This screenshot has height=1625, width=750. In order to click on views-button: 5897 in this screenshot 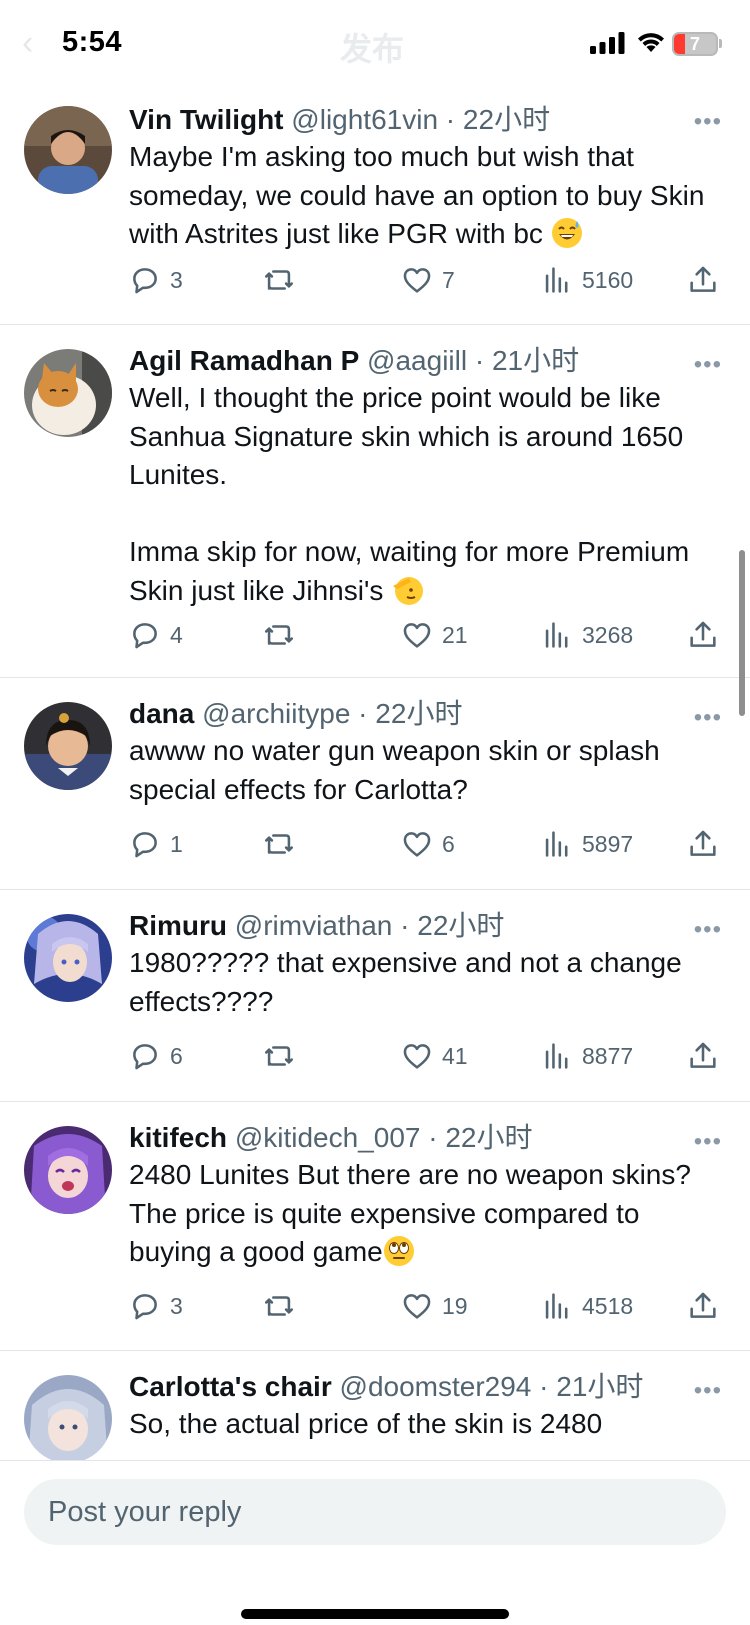, I will do `click(586, 844)`.